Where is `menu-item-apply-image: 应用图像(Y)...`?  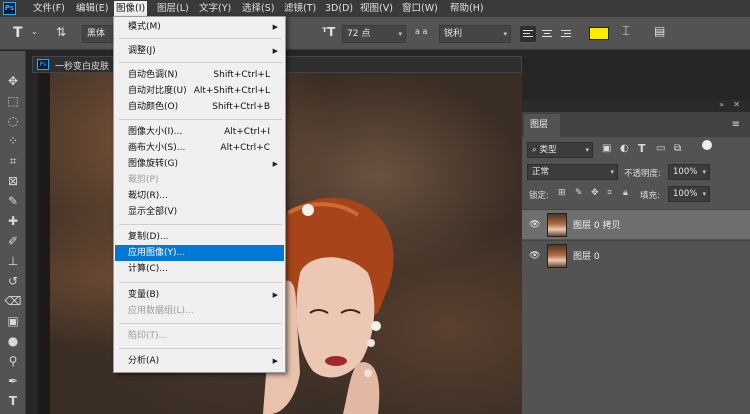
menu-item-apply-image: 应用图像(Y)... is located at coordinates (199, 253).